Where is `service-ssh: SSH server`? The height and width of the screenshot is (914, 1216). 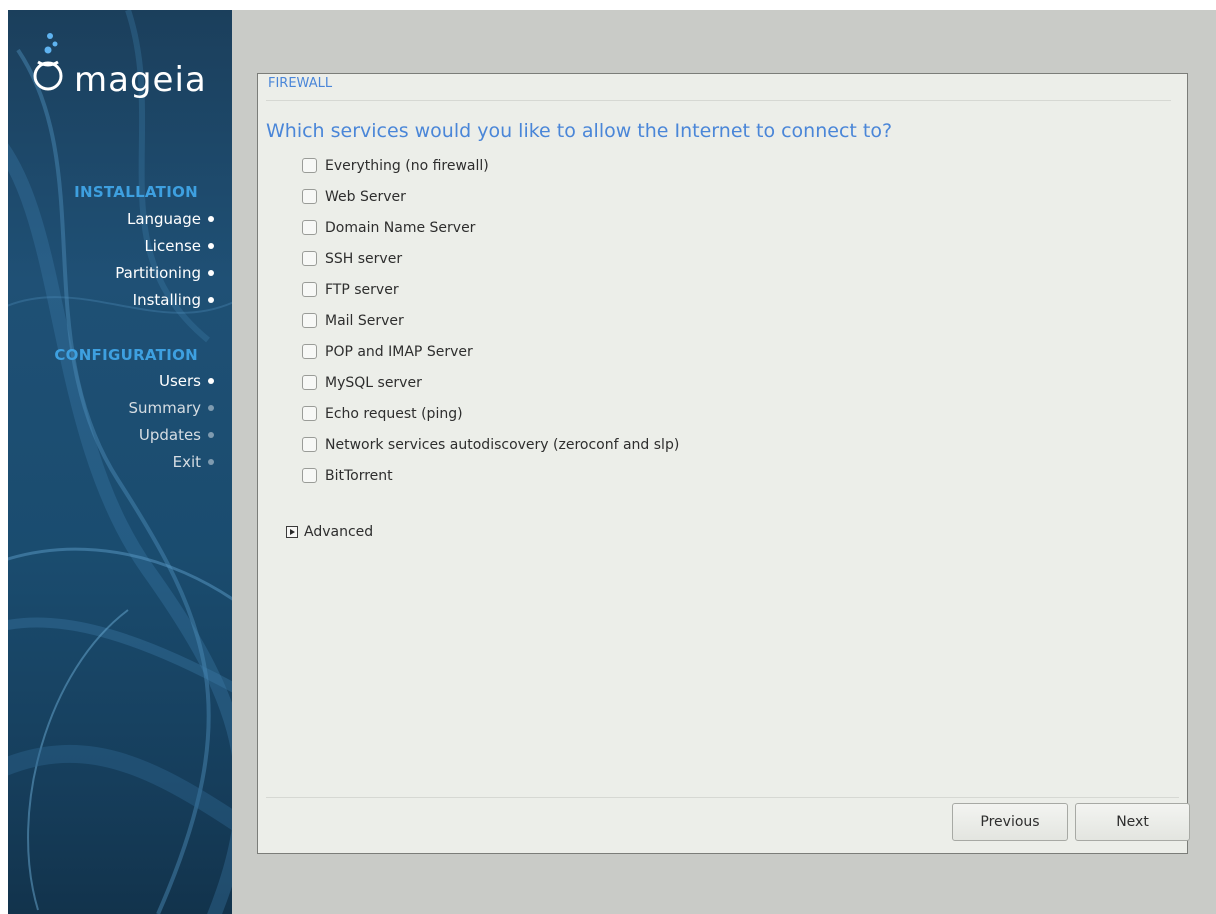 service-ssh: SSH server is located at coordinates (490, 258).